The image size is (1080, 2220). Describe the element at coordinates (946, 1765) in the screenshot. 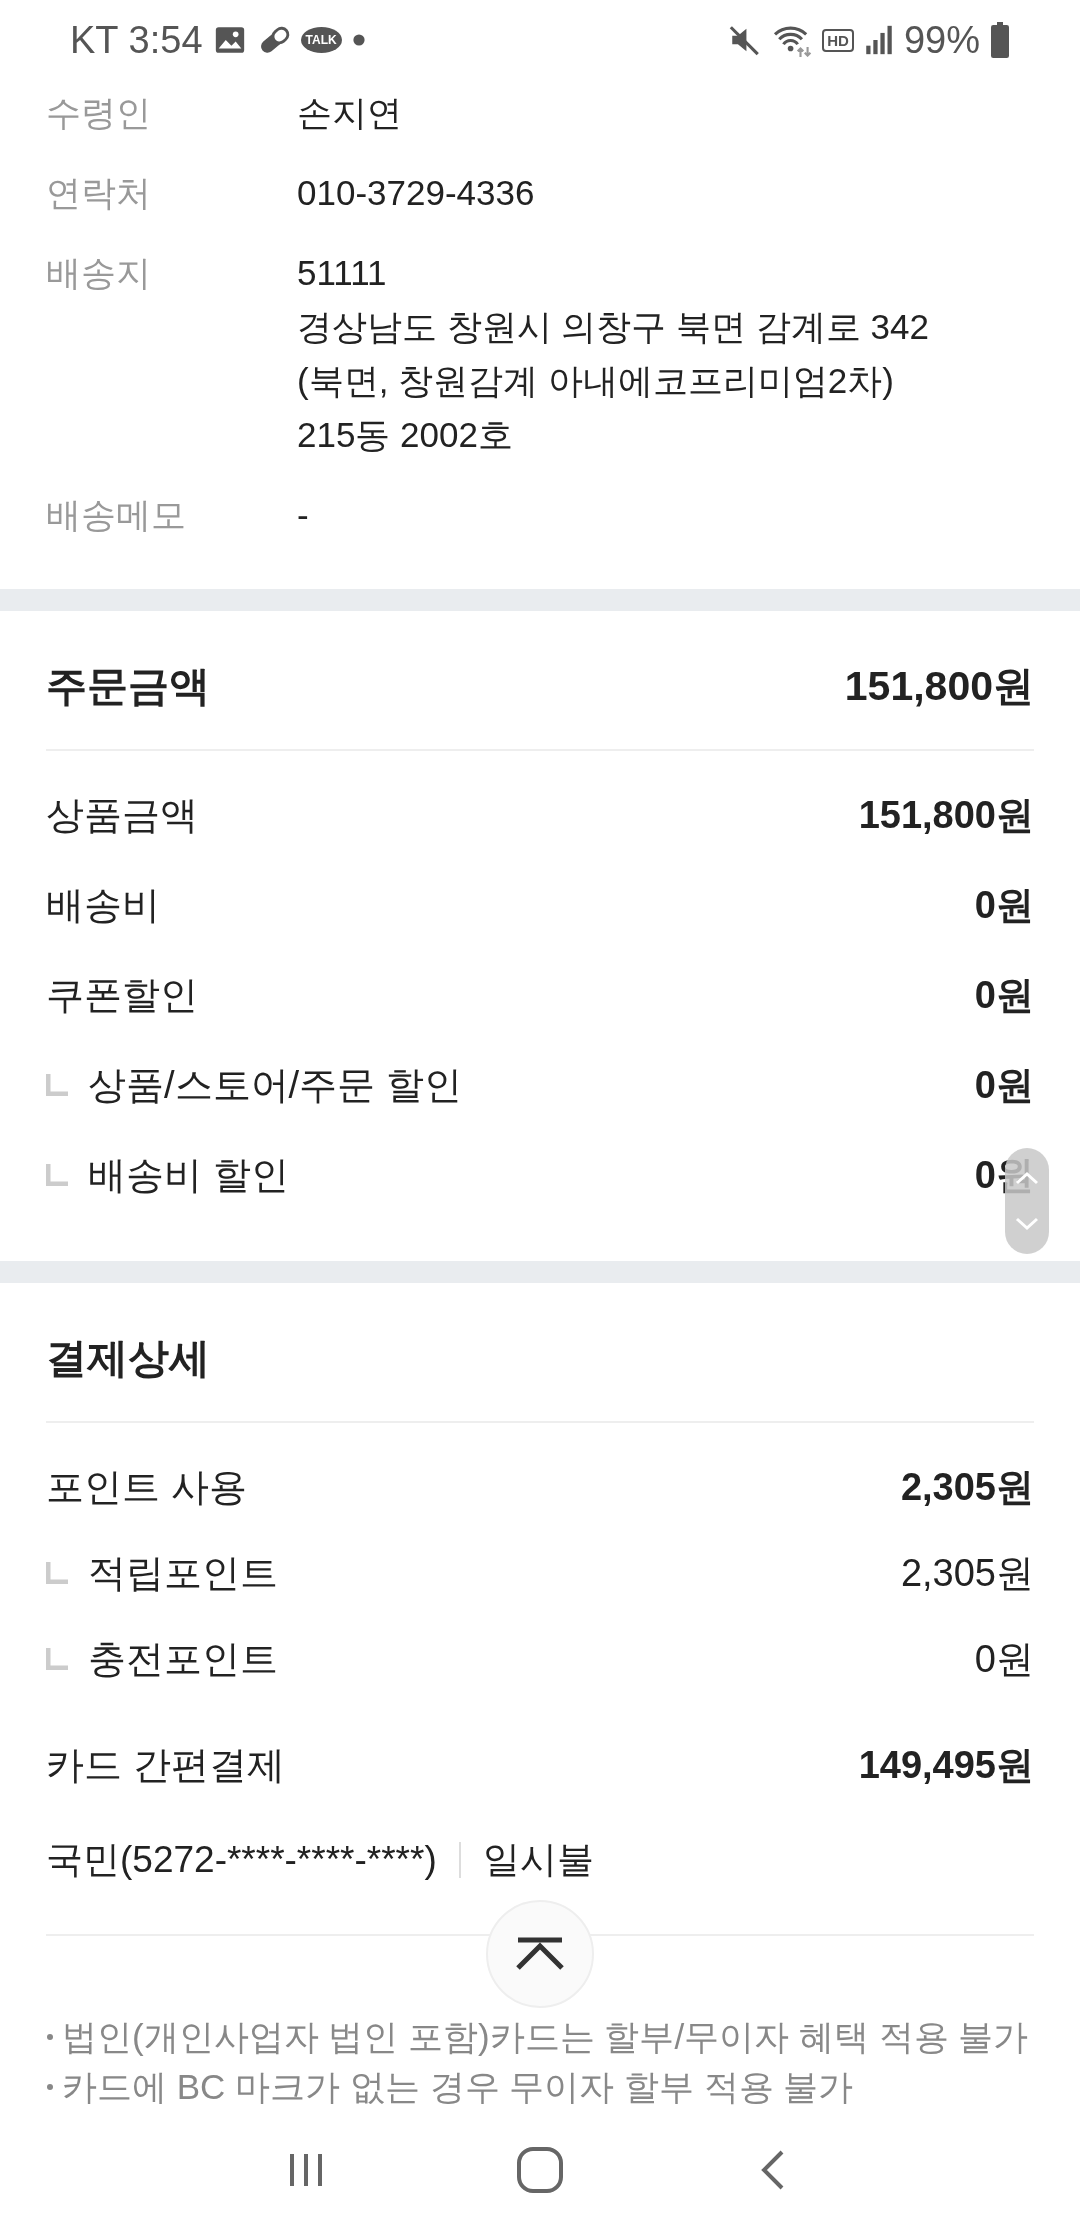

I see `amount-value: 149,495원` at that location.